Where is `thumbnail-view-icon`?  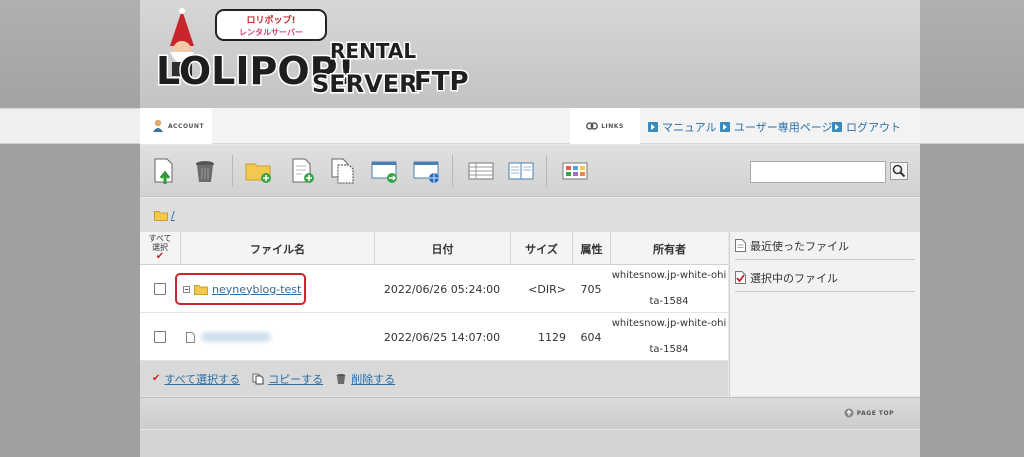
thumbnail-view-icon is located at coordinates (575, 171).